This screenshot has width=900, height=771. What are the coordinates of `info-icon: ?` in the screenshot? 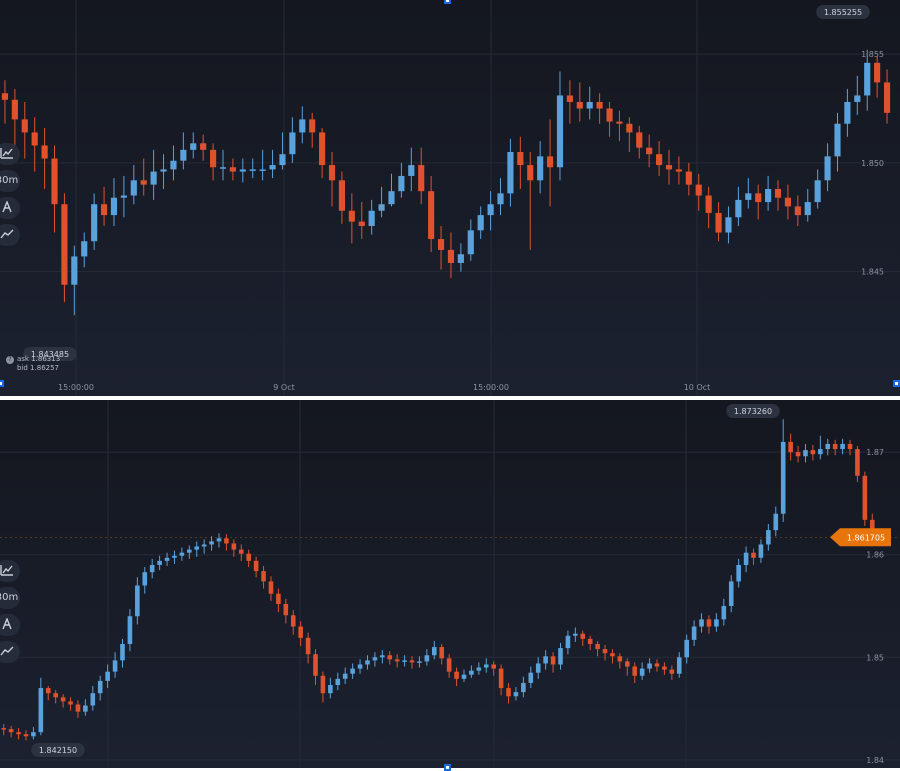 It's located at (10, 360).